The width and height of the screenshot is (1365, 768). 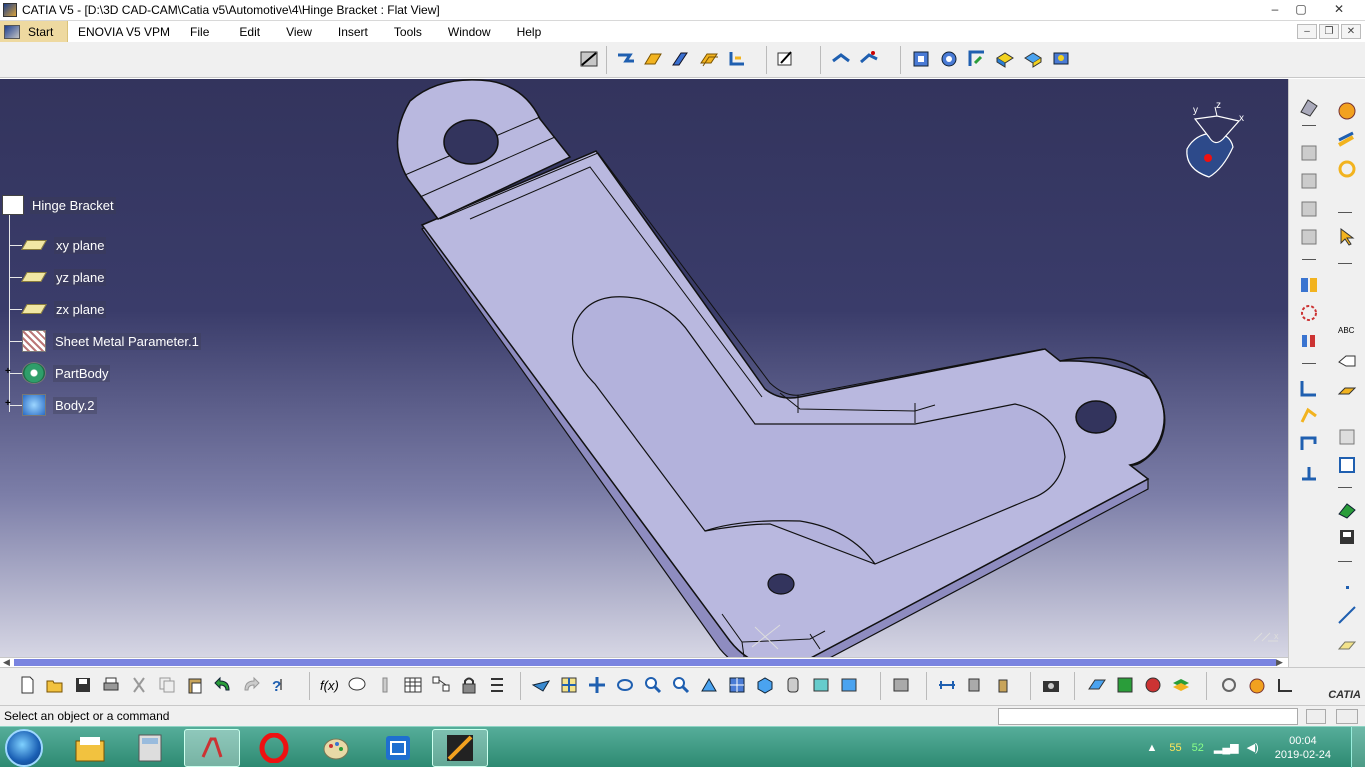 What do you see at coordinates (1347, 537) in the screenshot?
I see `save-dxf-icon` at bounding box center [1347, 537].